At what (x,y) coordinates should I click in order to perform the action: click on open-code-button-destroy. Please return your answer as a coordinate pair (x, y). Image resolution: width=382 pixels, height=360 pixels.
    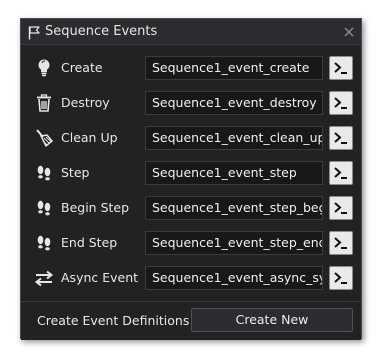
    Looking at the image, I should click on (341, 103).